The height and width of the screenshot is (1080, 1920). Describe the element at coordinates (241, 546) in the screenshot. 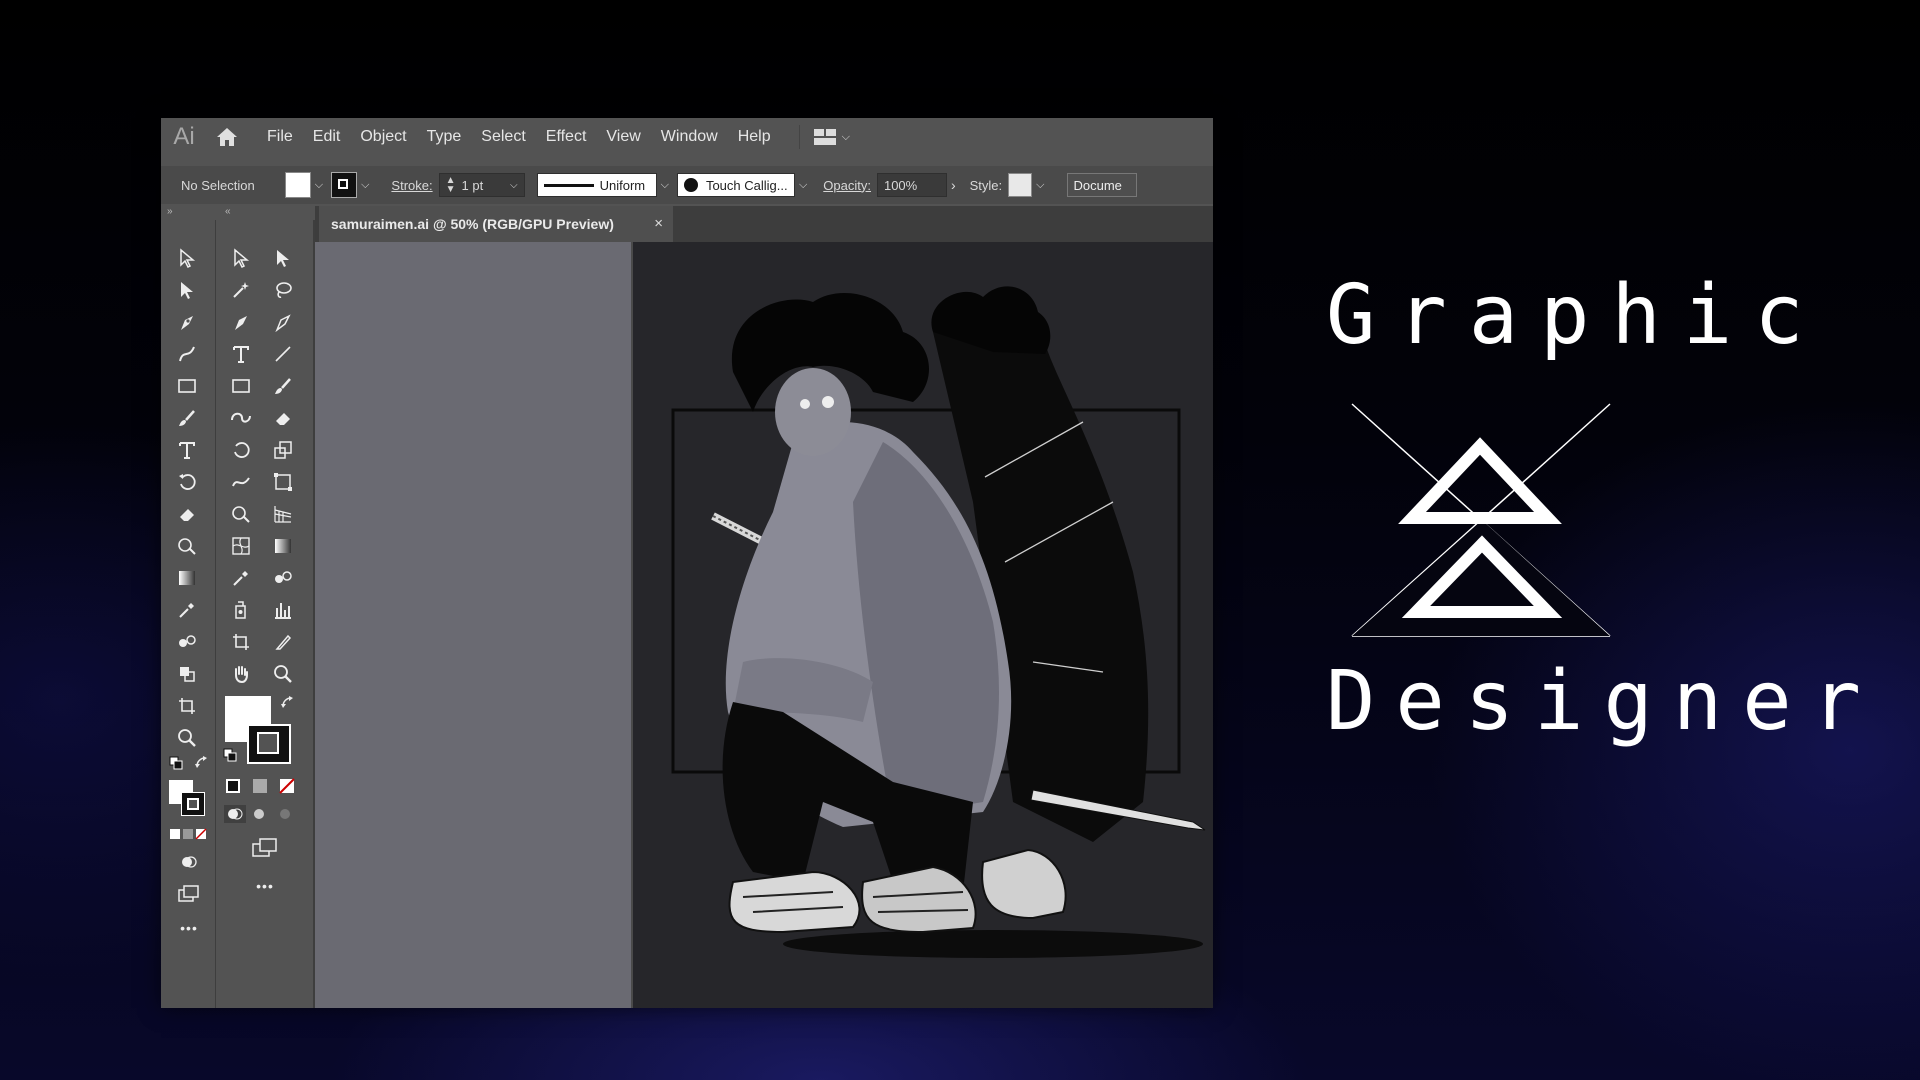

I see `mesh-tool-icon` at that location.